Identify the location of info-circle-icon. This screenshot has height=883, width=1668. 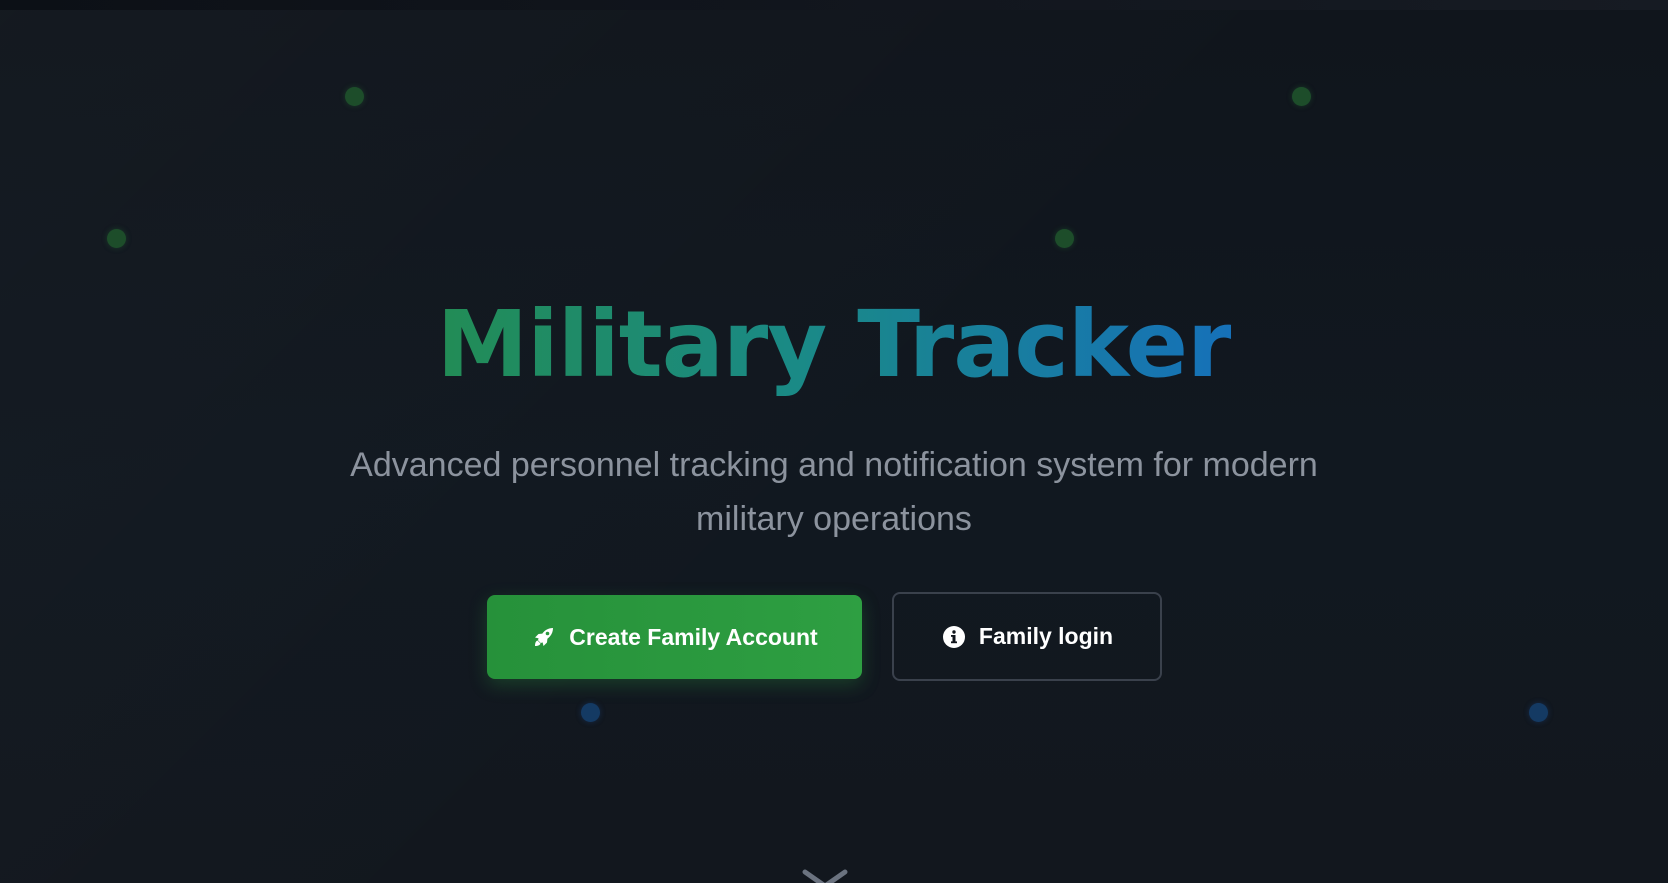
(954, 637).